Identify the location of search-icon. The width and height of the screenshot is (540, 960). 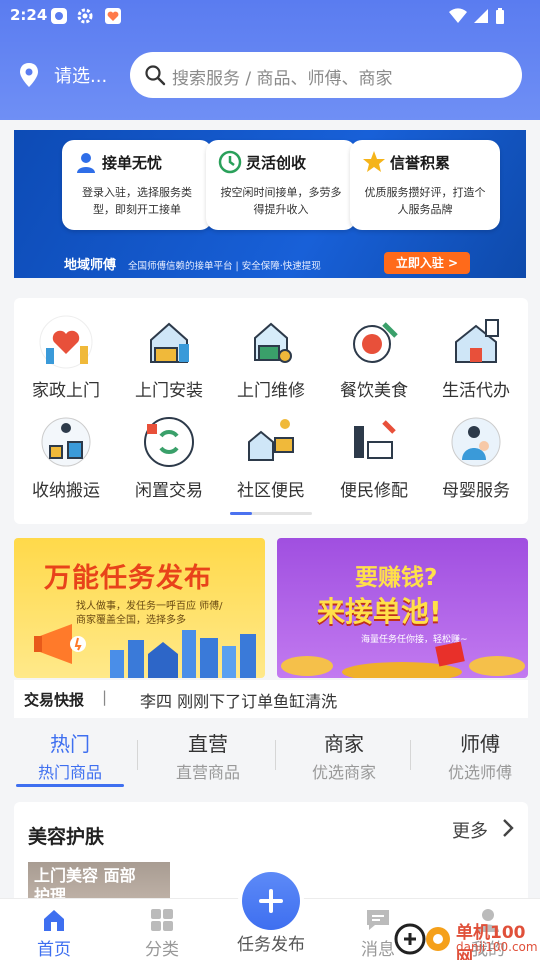
(155, 75).